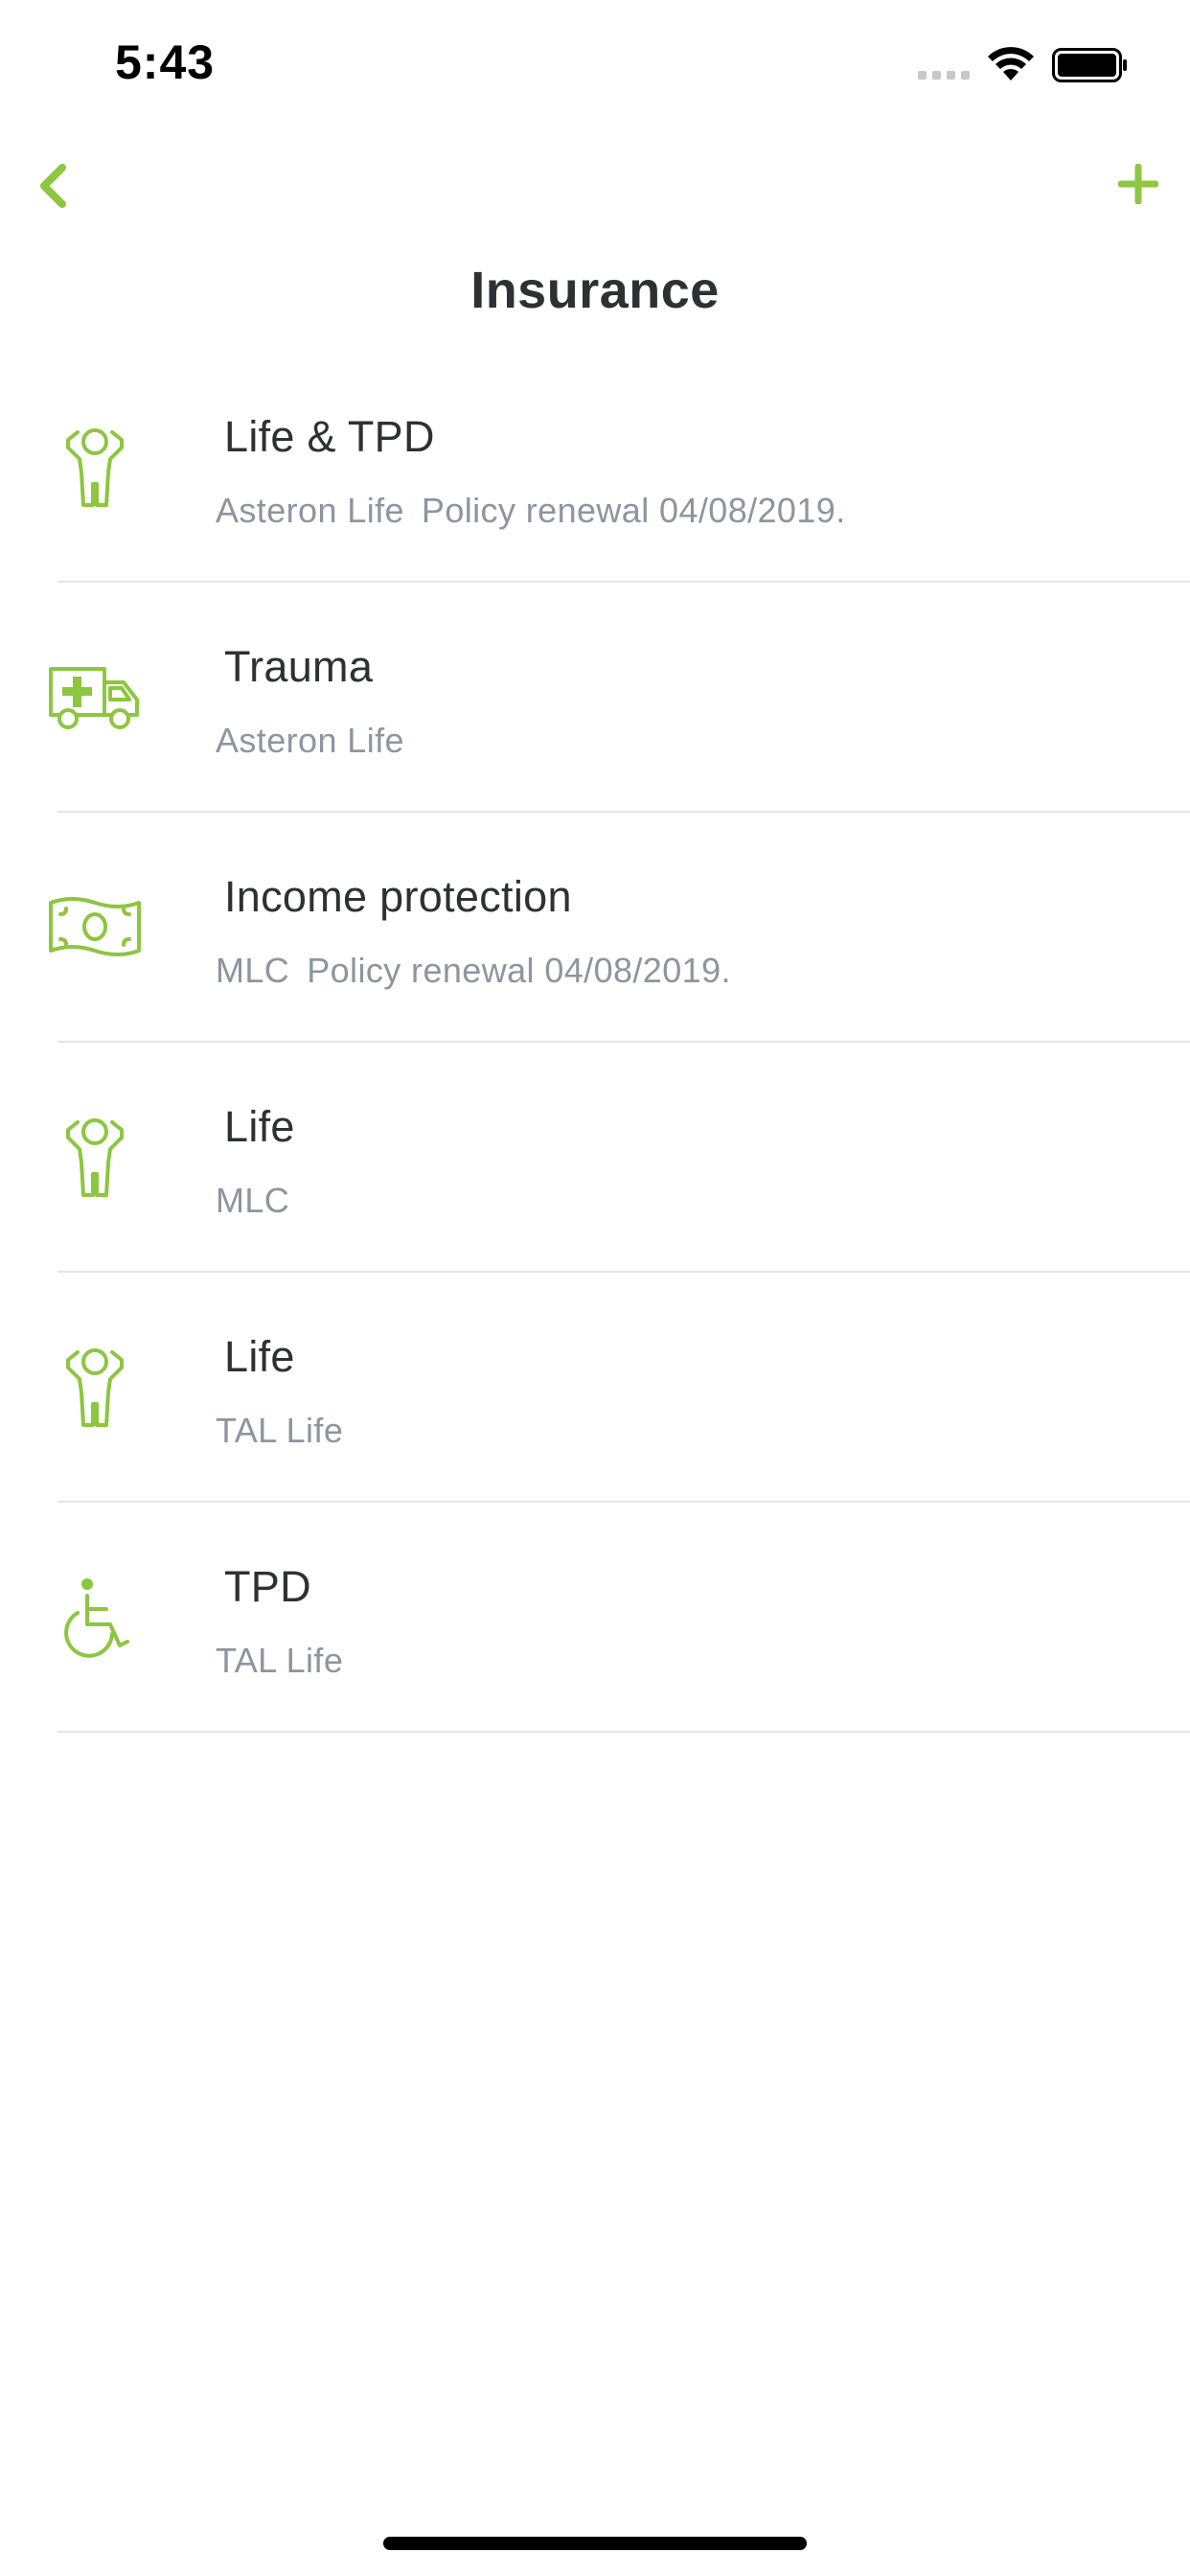 This screenshot has height=2576, width=1190. I want to click on wifi-icon, so click(1011, 63).